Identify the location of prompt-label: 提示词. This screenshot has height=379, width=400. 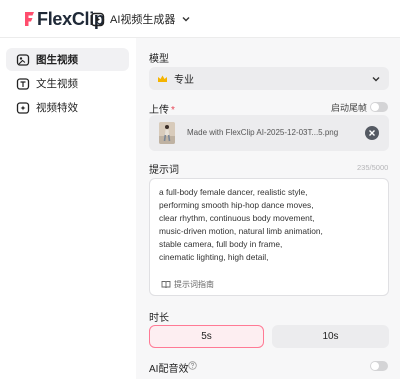
(164, 170).